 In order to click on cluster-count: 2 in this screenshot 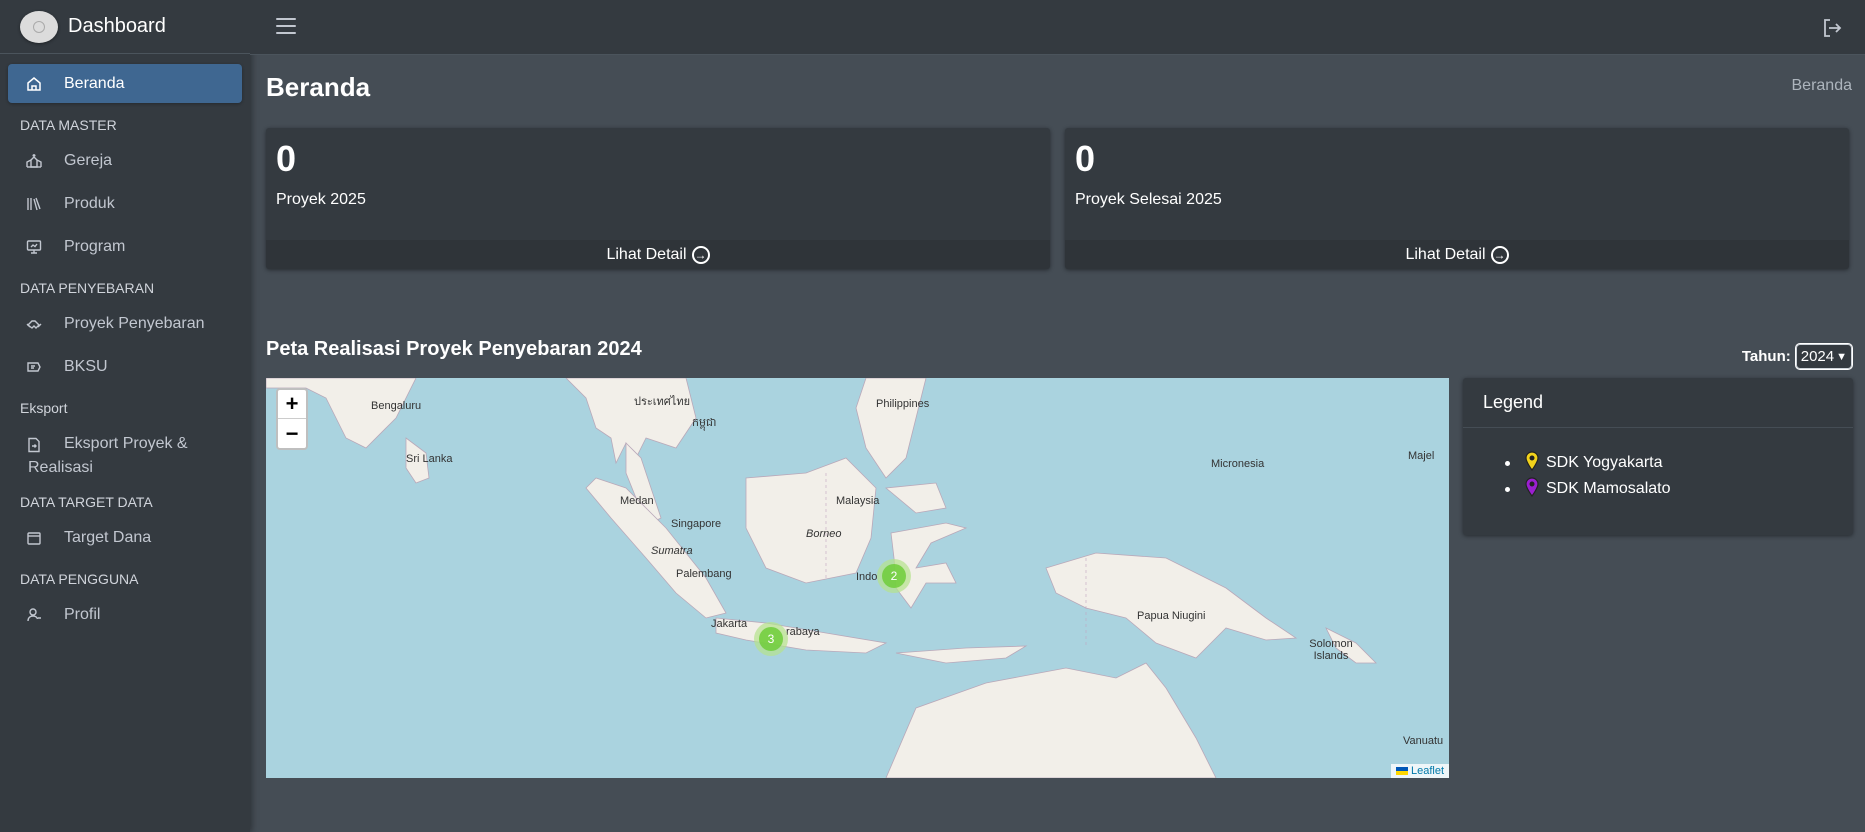, I will do `click(894, 576)`.